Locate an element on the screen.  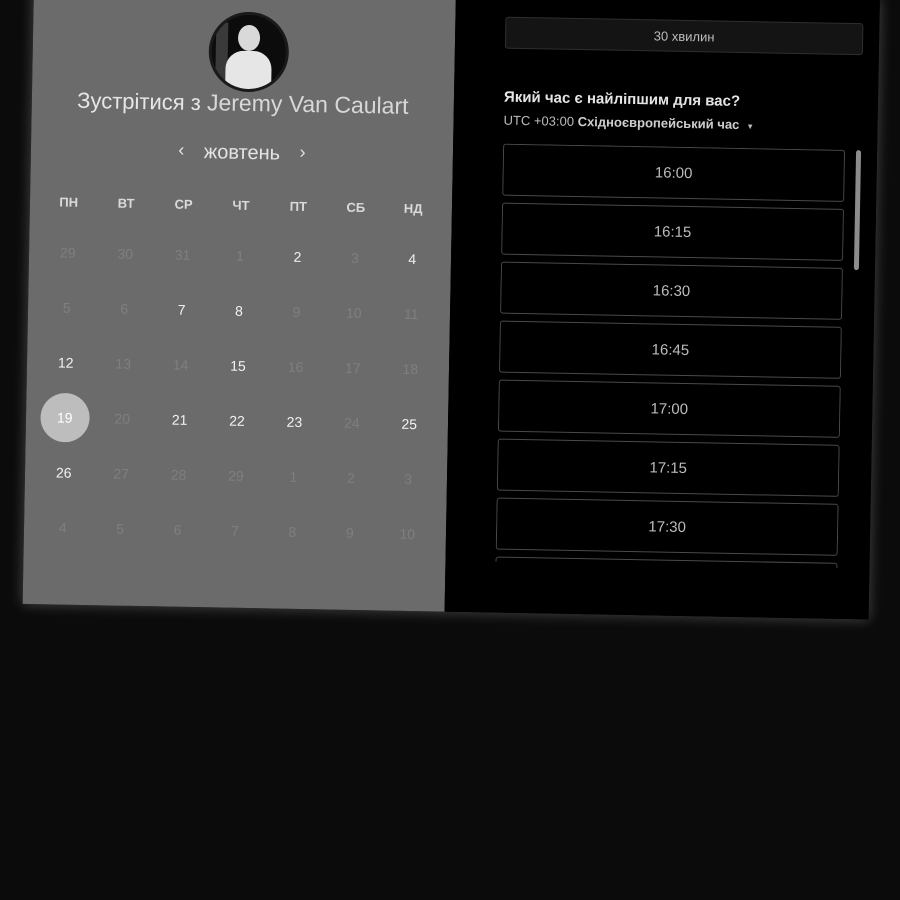
day-cell: 9 is located at coordinates (350, 532).